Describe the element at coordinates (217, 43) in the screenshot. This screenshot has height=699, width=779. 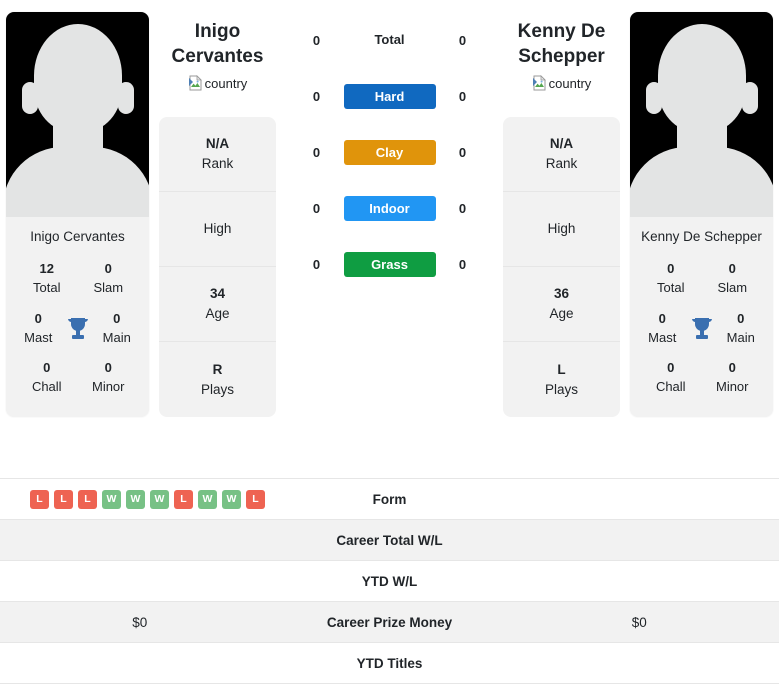
I see `player-1-name: Inigo Cervantes` at that location.